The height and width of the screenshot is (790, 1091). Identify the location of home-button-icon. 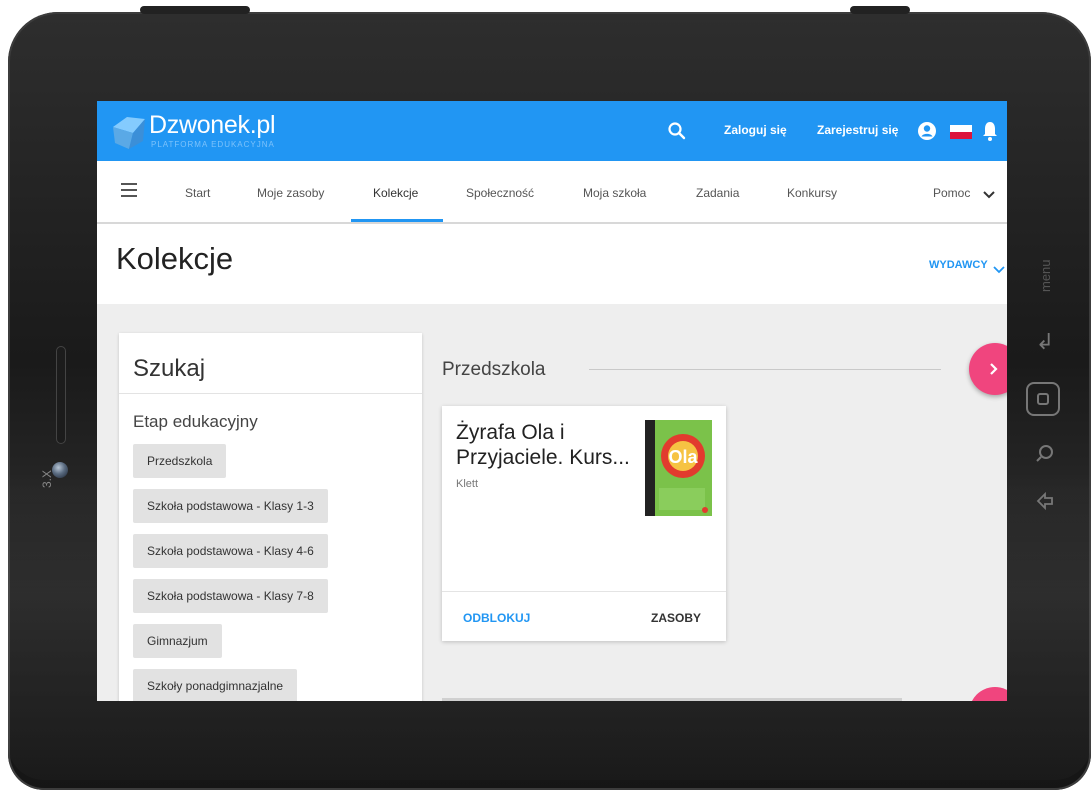
(1043, 399).